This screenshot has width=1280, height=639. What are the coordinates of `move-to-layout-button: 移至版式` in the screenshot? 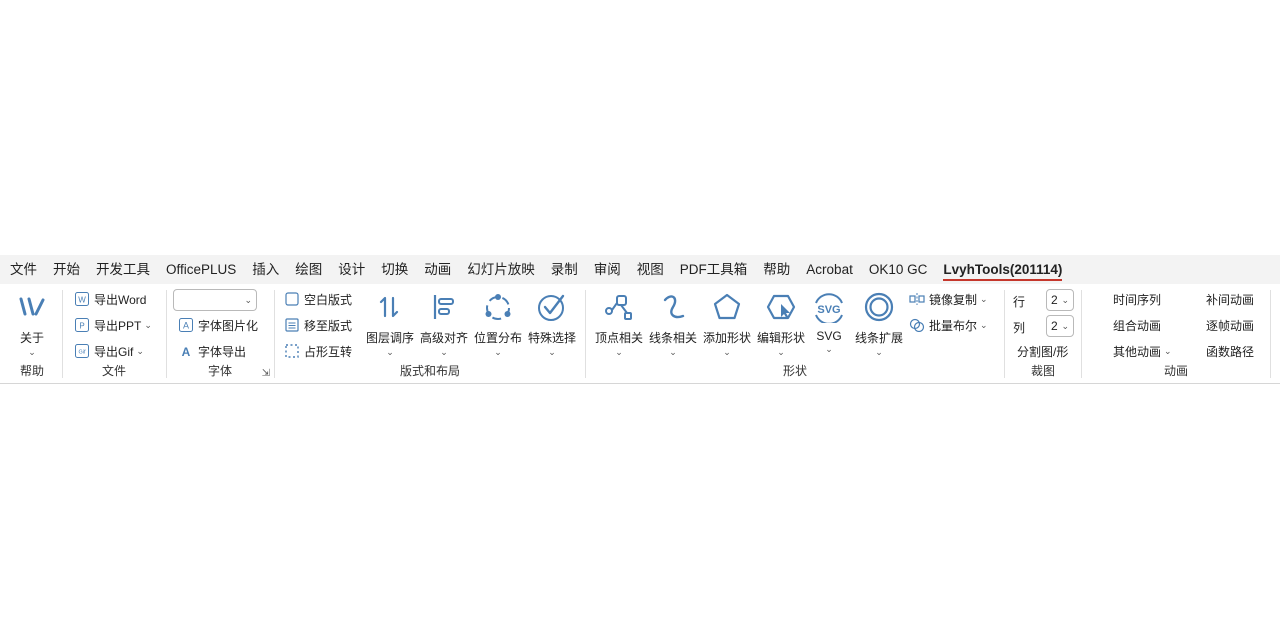 It's located at (318, 325).